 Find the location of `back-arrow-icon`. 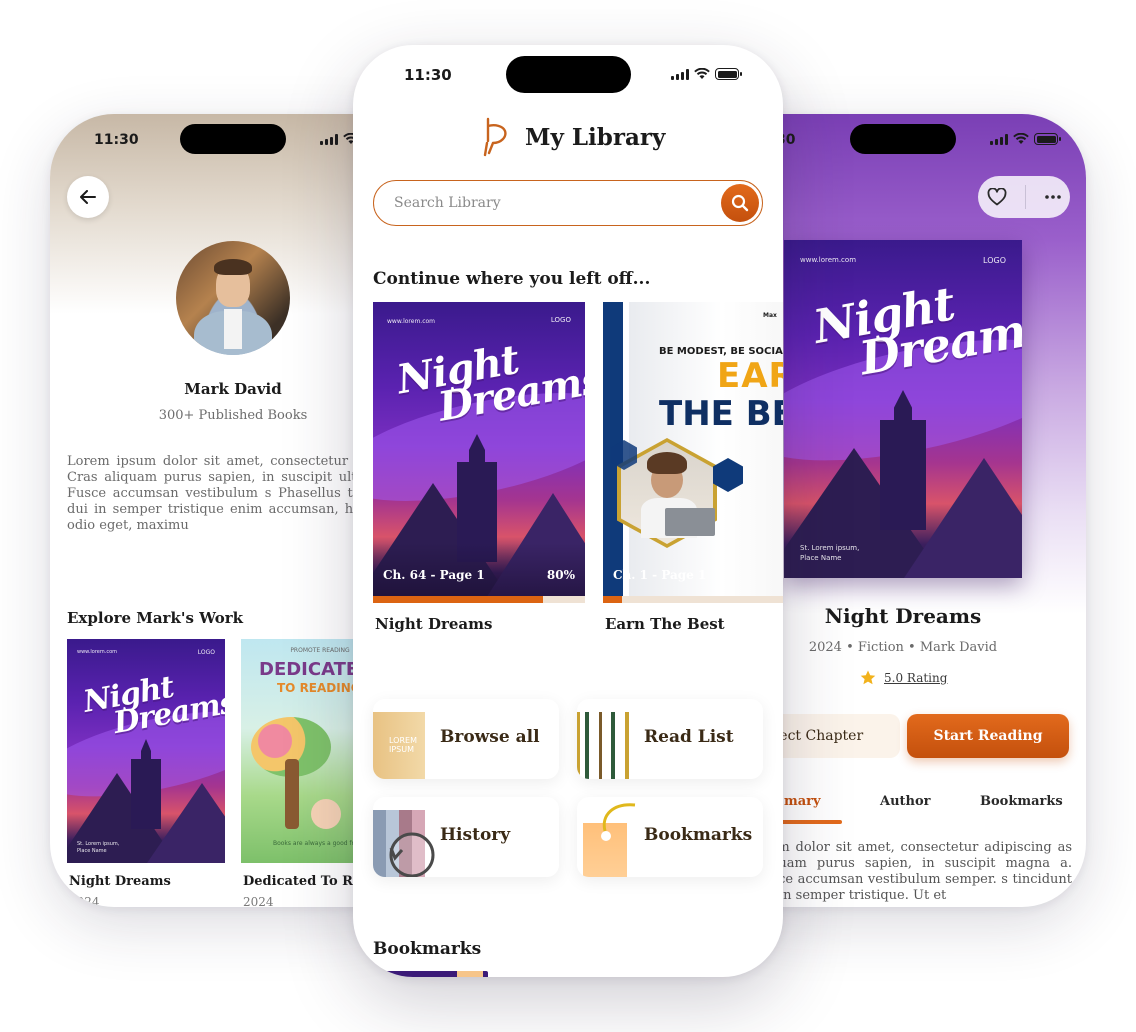

back-arrow-icon is located at coordinates (88, 197).